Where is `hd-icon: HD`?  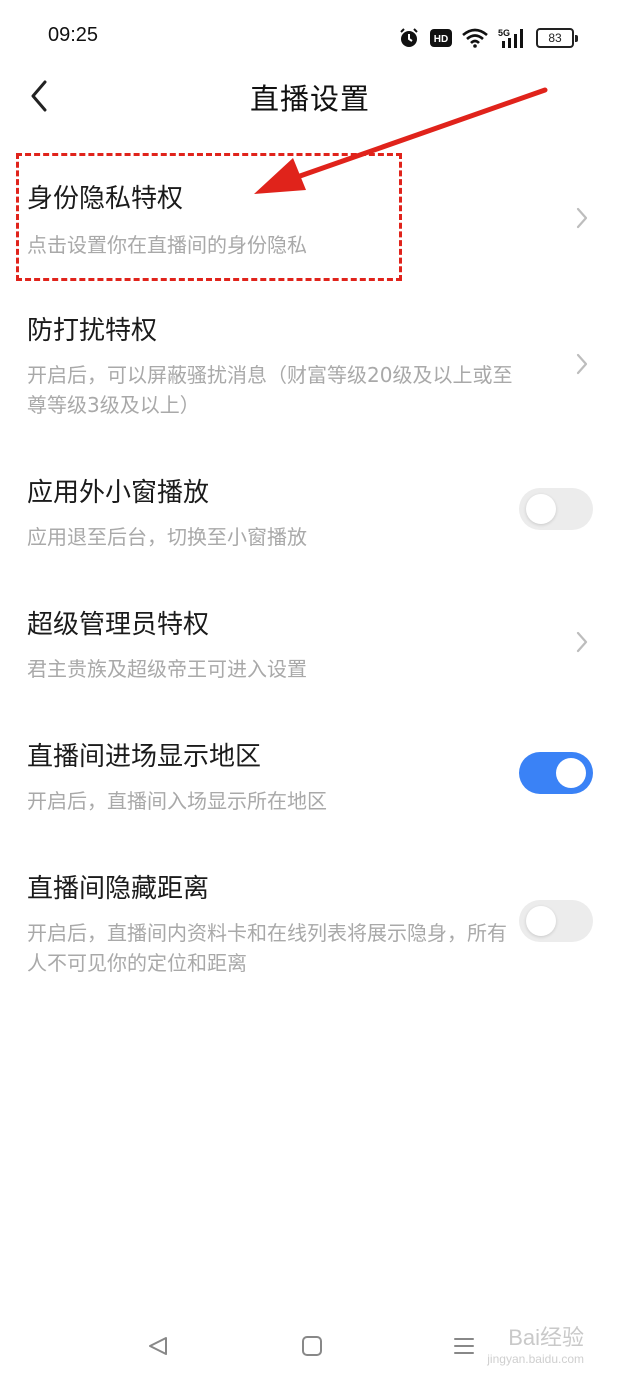
hd-icon: HD is located at coordinates (441, 38).